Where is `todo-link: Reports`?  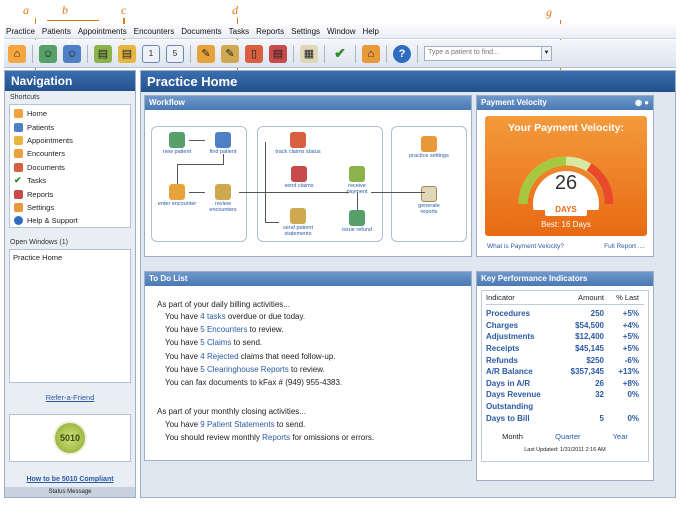 todo-link: Reports is located at coordinates (276, 437).